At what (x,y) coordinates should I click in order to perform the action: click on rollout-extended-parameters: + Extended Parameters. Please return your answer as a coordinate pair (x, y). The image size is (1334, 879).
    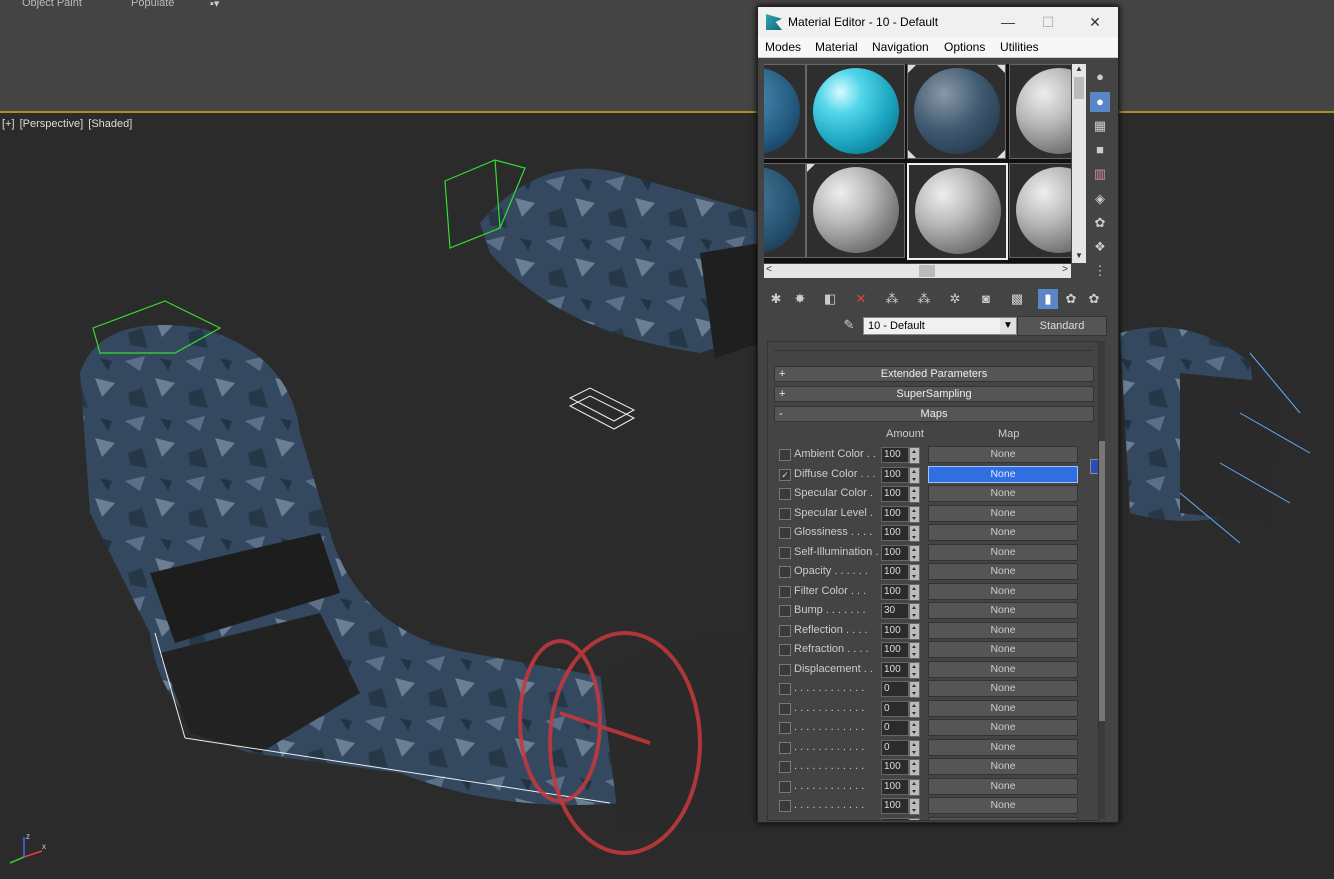
    Looking at the image, I should click on (934, 374).